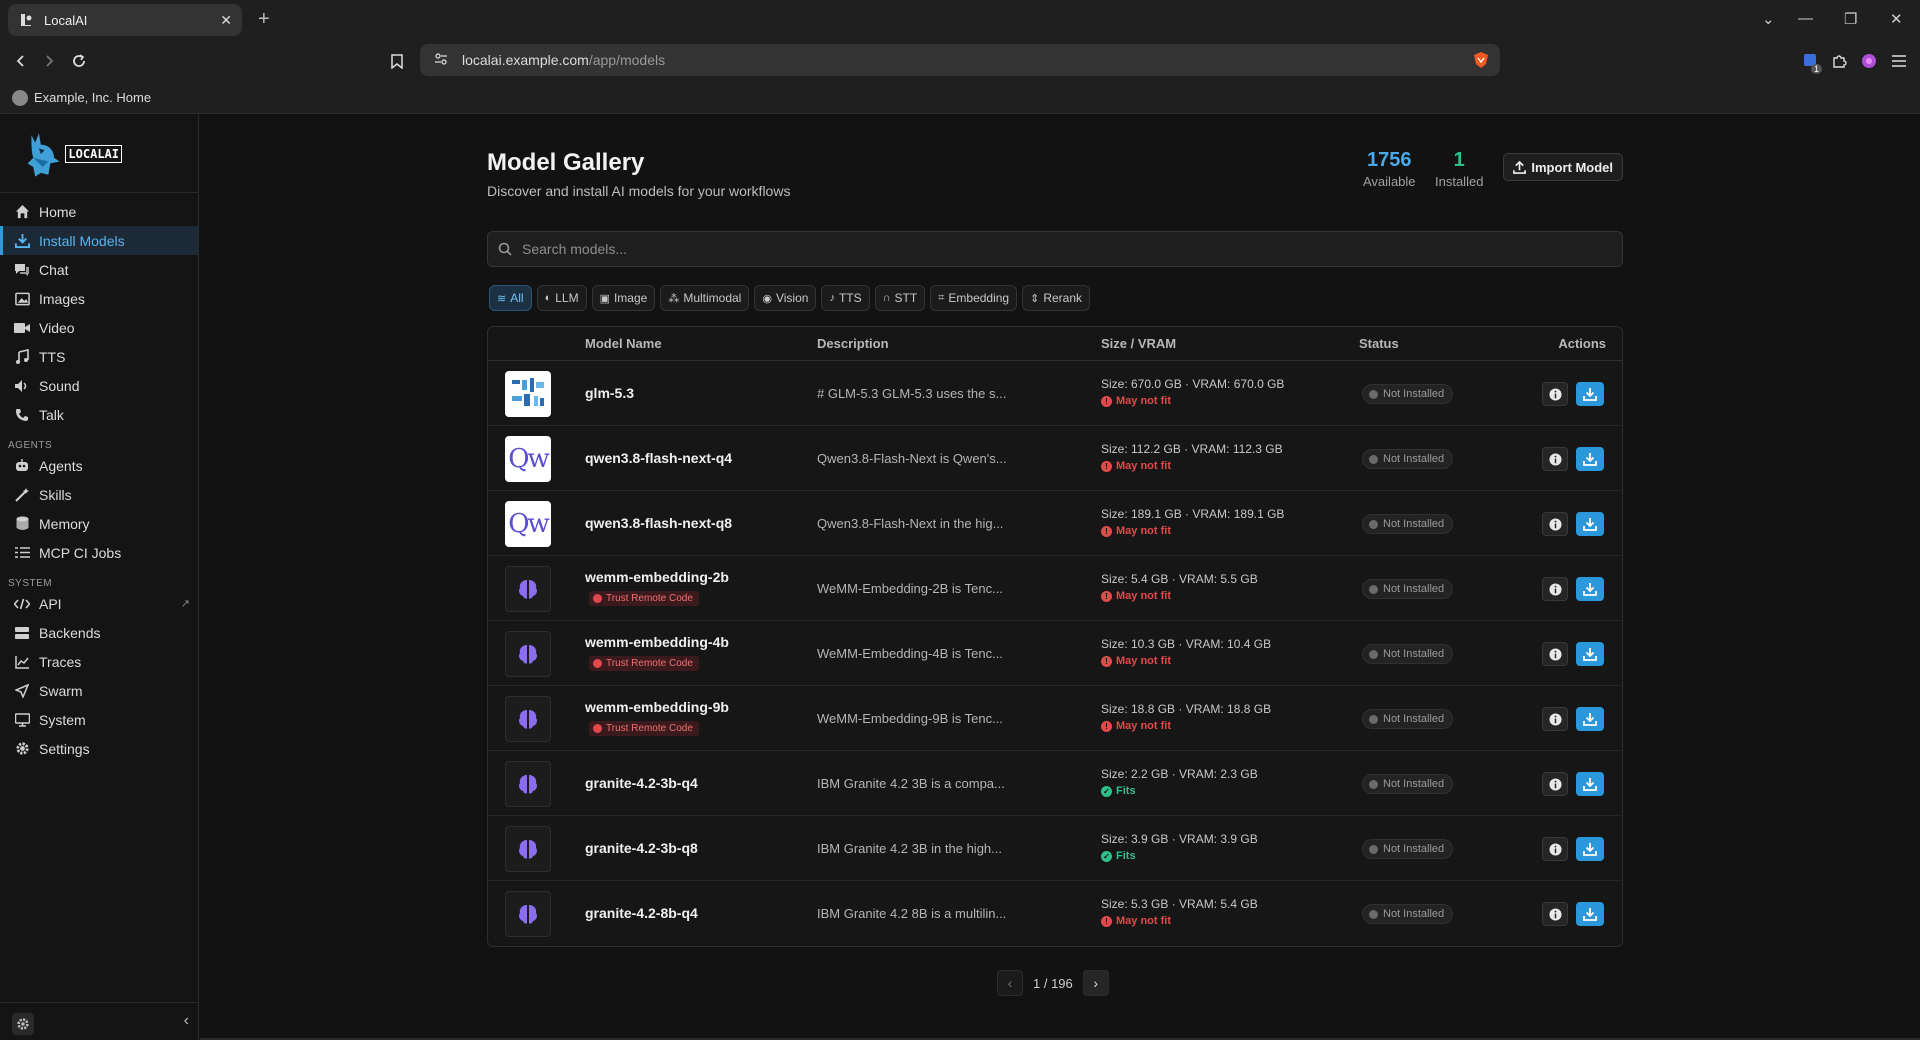 The image size is (1920, 1040). Describe the element at coordinates (99, 414) in the screenshot. I see `sidebar-item-talk: Talk` at that location.